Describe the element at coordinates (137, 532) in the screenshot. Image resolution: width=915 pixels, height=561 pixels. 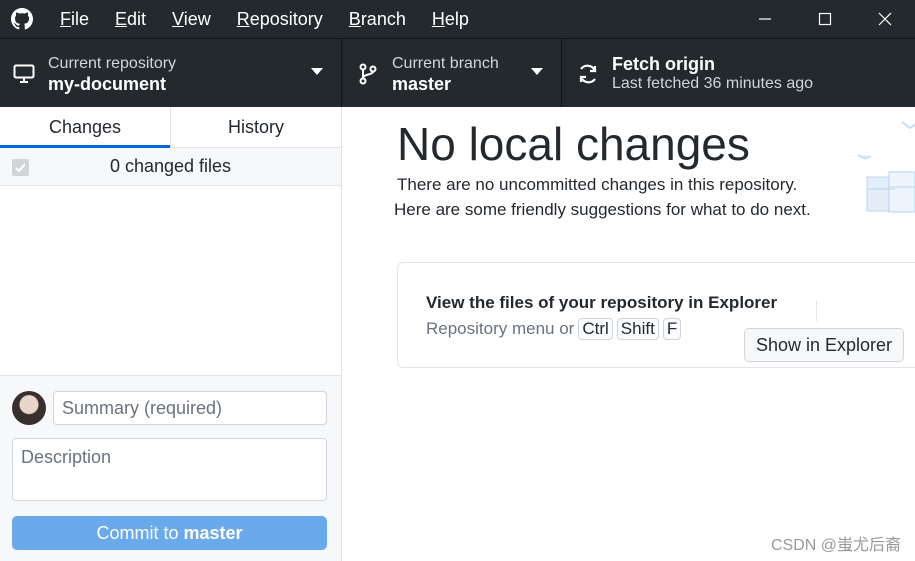
I see `commit-button-prefix: Commit to` at that location.